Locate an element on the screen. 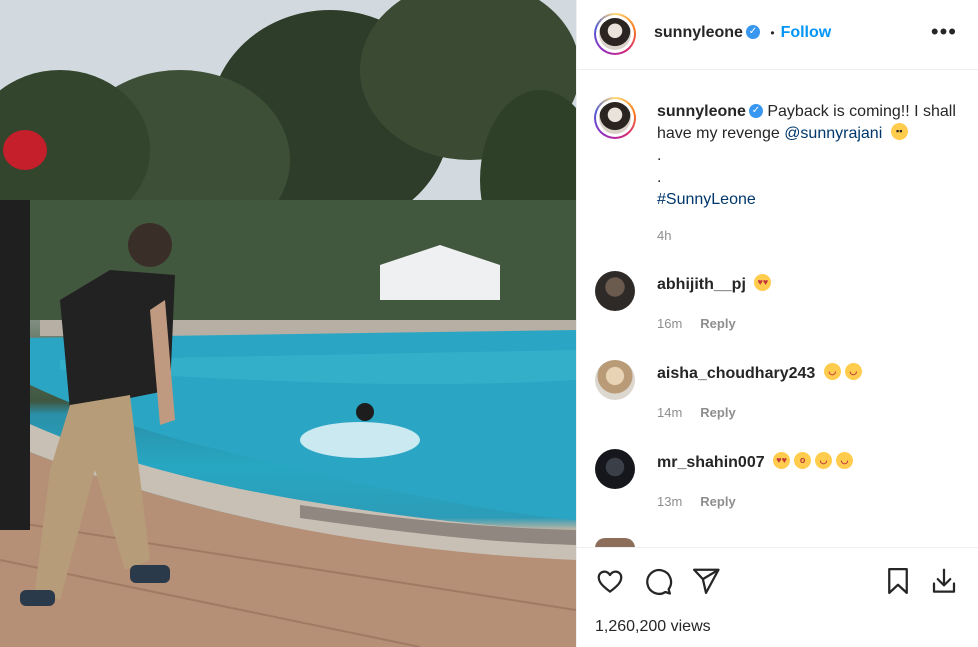 This screenshot has height=647, width=978. post-header: sunnyleone ✓ • Follow ••• is located at coordinates (777, 35).